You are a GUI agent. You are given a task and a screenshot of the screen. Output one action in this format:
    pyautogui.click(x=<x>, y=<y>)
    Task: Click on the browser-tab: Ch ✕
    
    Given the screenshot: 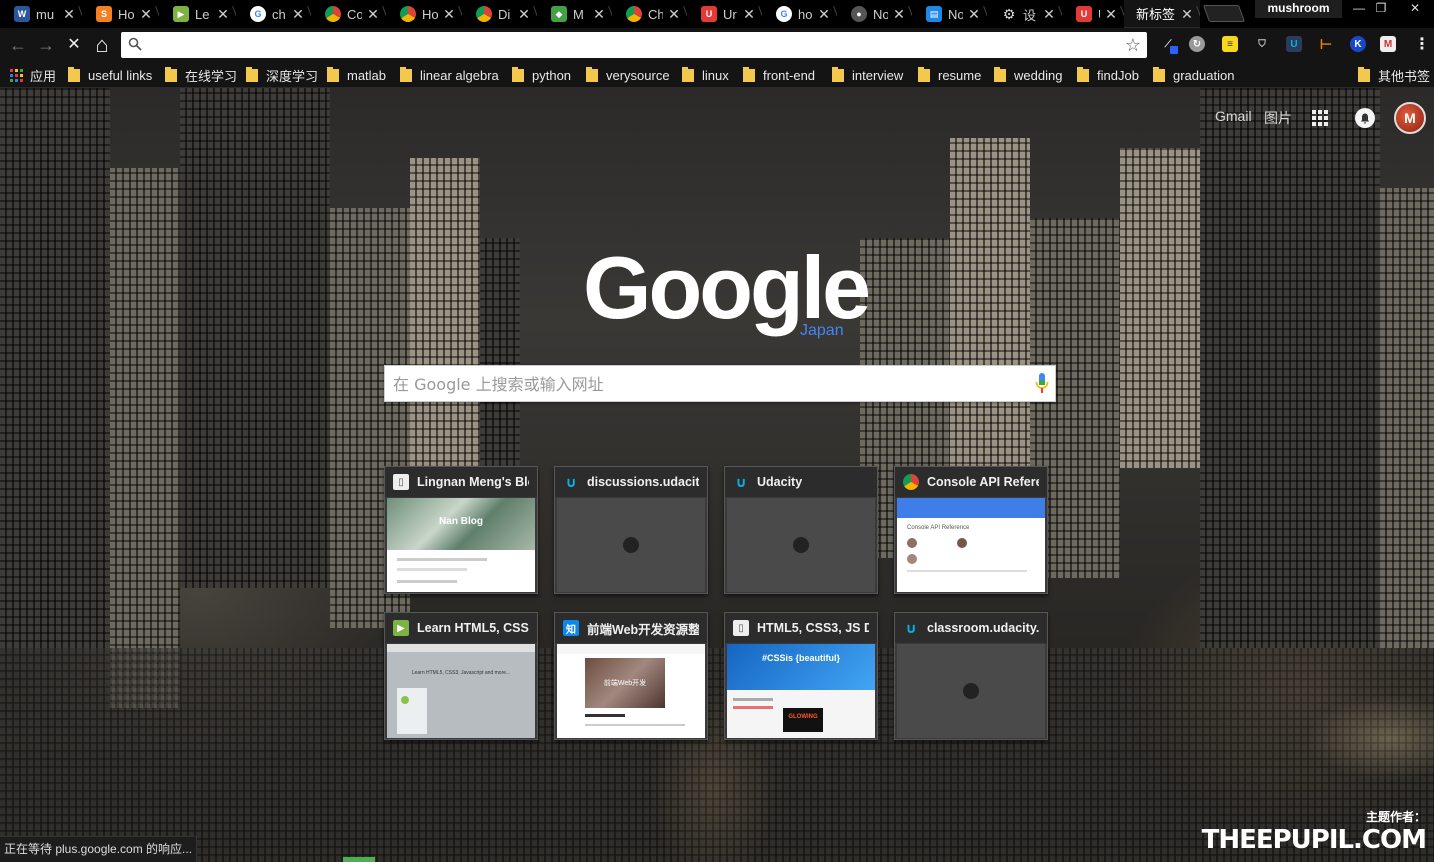 What is the action you would take?
    pyautogui.click(x=649, y=14)
    